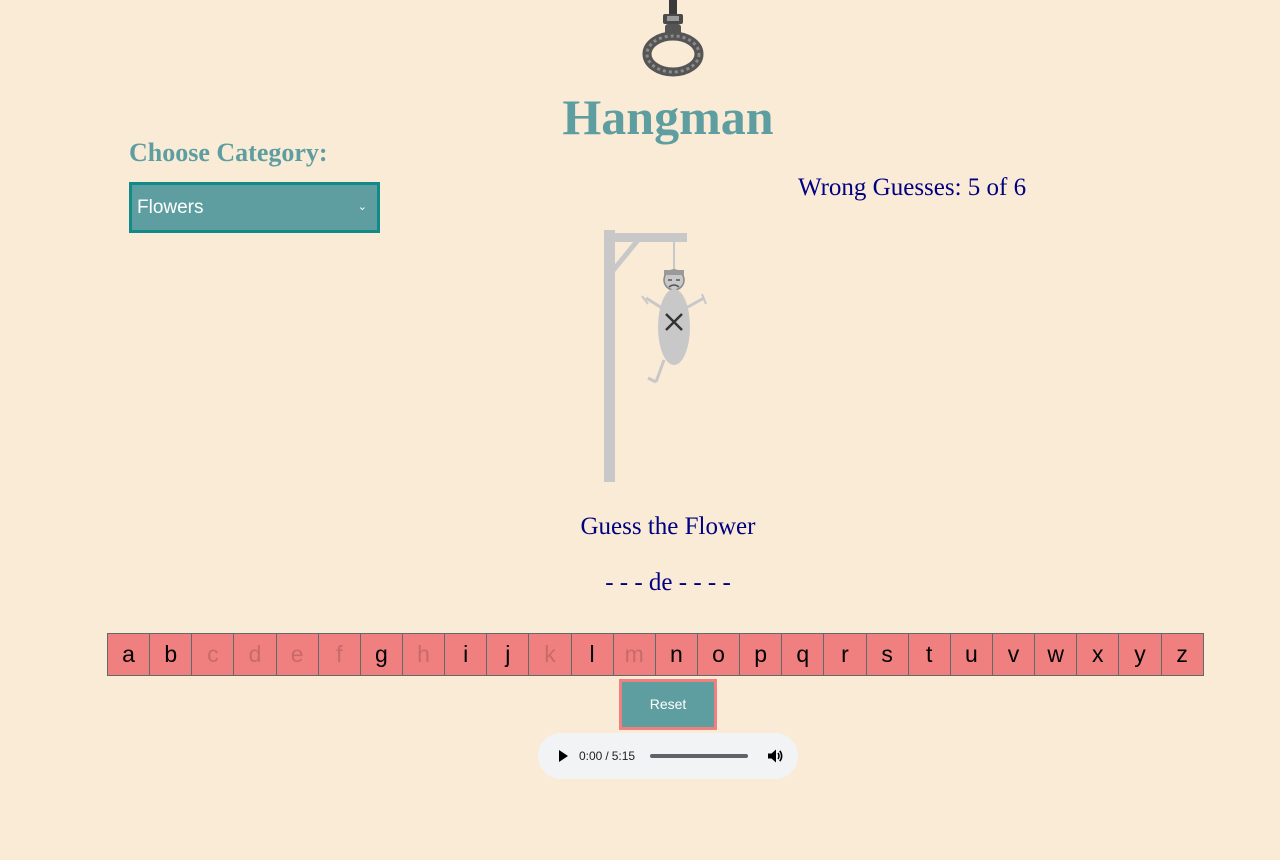 Image resolution: width=1280 pixels, height=860 pixels. What do you see at coordinates (362, 207) in the screenshot?
I see `chevron-down-icon: ⌄` at bounding box center [362, 207].